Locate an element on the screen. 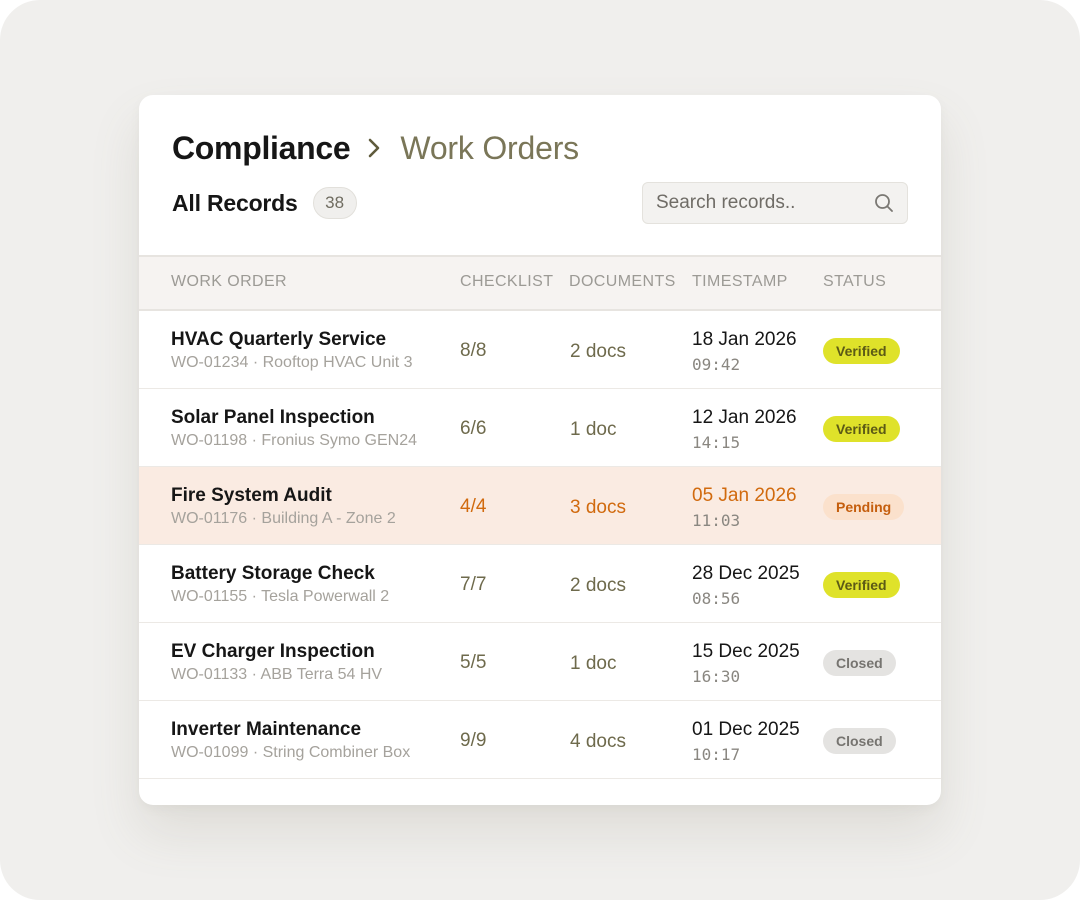 This screenshot has width=1080, height=900. timestamp-time: 16:30 is located at coordinates (716, 676).